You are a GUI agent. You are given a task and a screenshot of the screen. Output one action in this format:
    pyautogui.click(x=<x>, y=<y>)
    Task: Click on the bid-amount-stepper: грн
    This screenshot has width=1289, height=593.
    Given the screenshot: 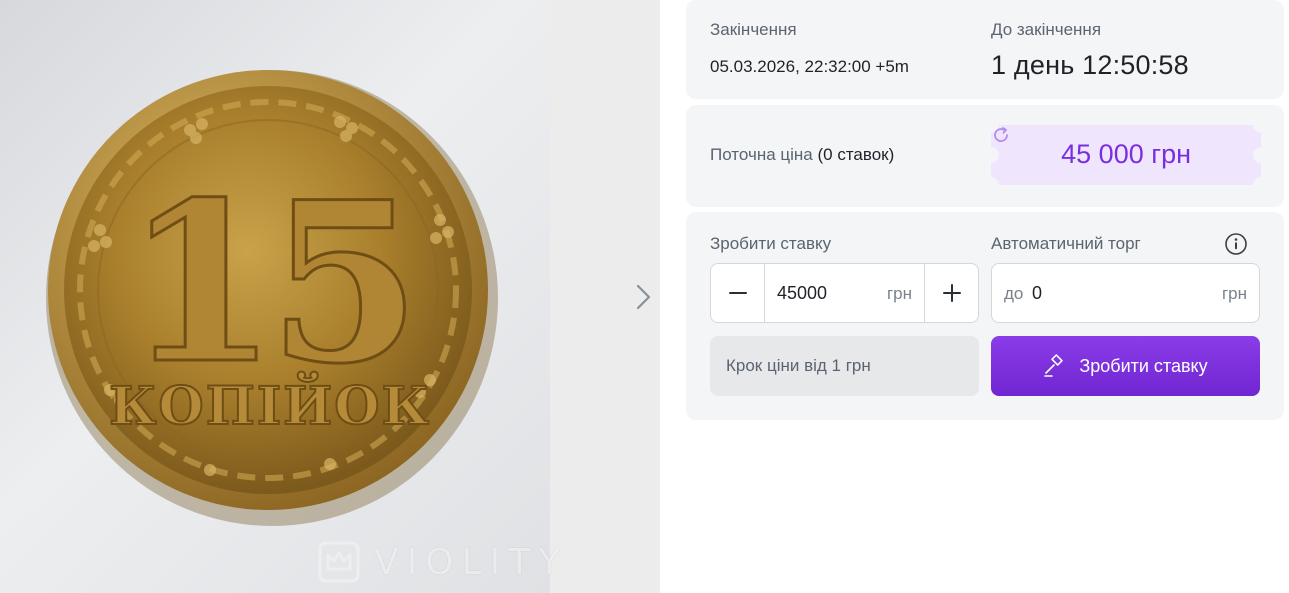 What is the action you would take?
    pyautogui.click(x=844, y=293)
    